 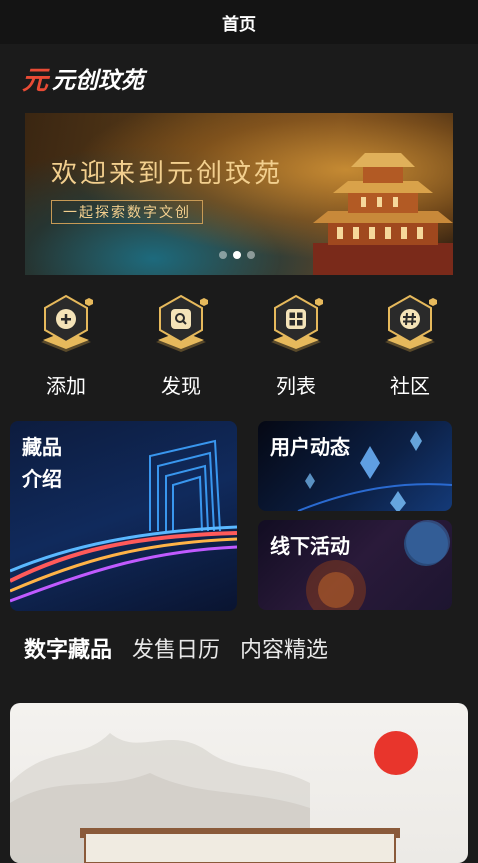 What do you see at coordinates (167, 174) in the screenshot?
I see `banner-title: 欢迎来到元创玟苑` at bounding box center [167, 174].